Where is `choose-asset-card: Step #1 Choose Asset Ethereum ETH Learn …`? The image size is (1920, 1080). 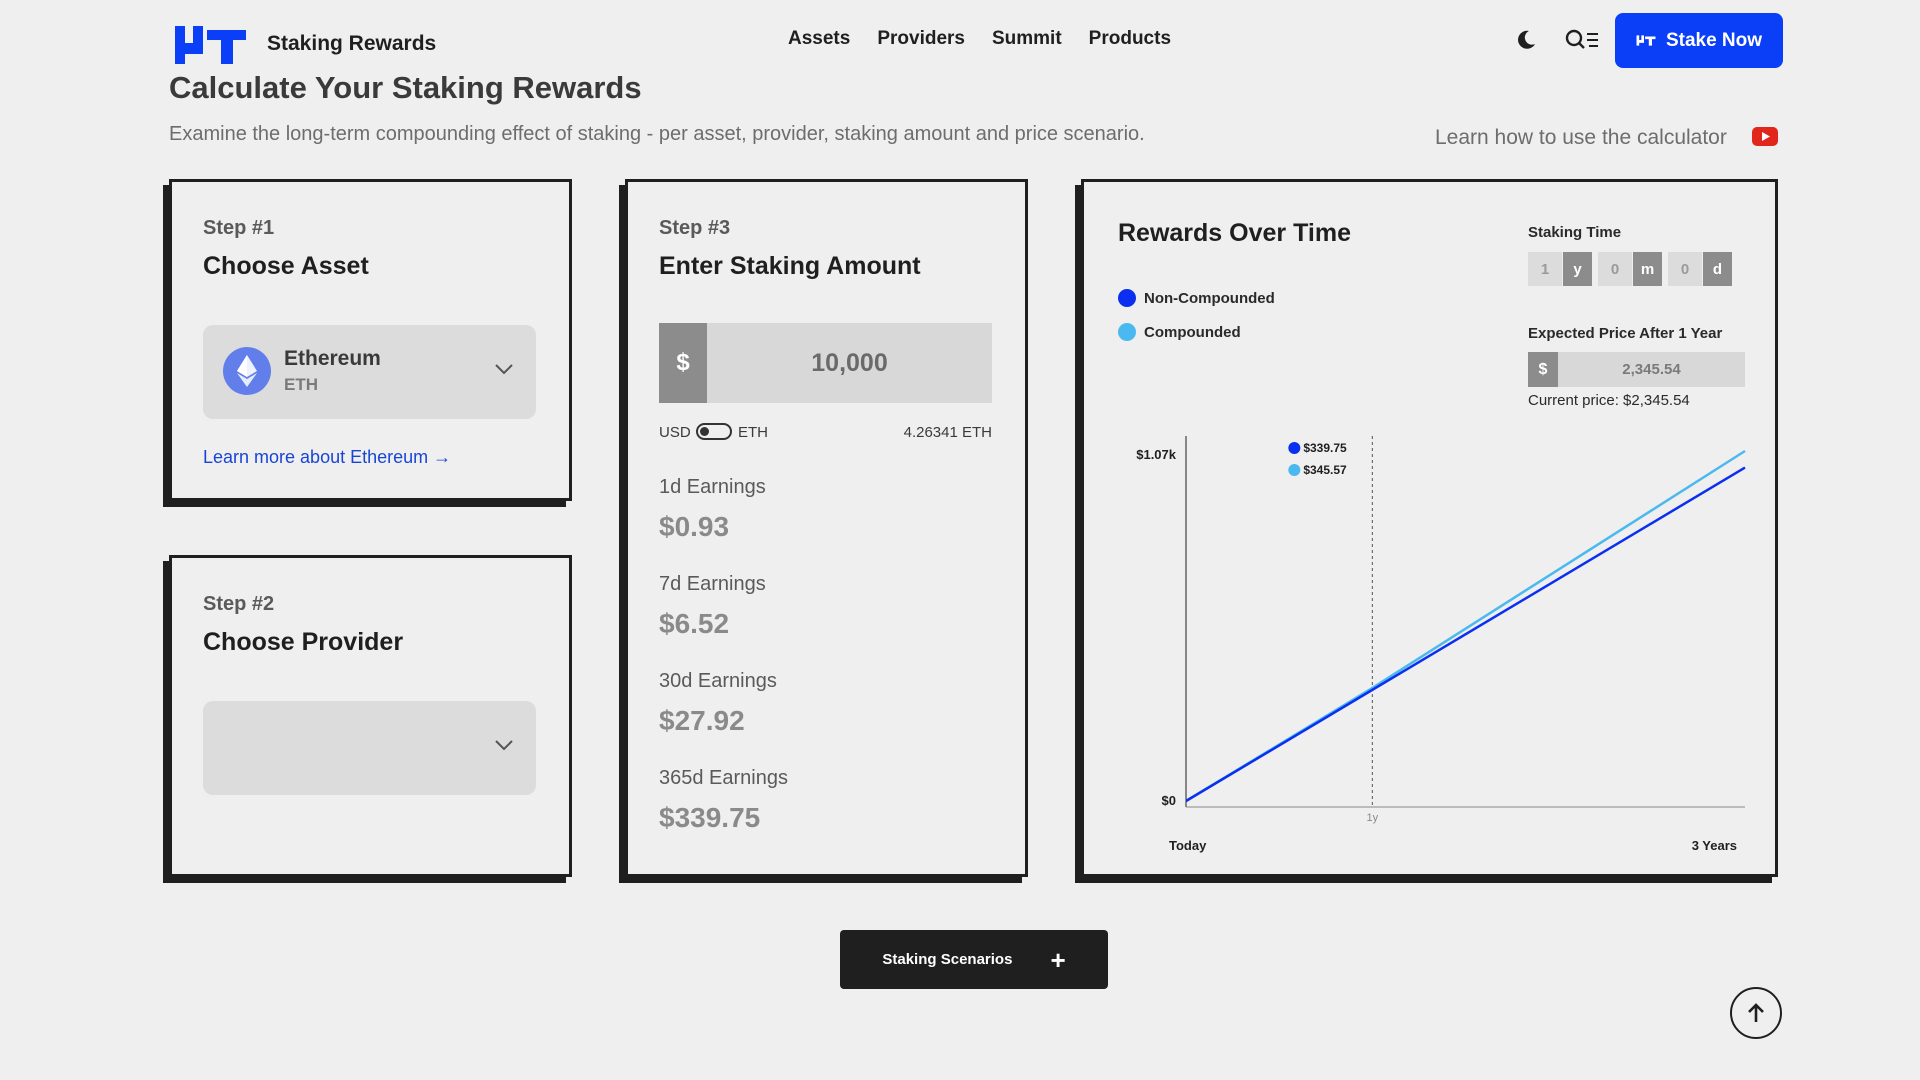
choose-asset-card: Step #1 Choose Asset Ethereum ETH Learn … is located at coordinates (370, 340).